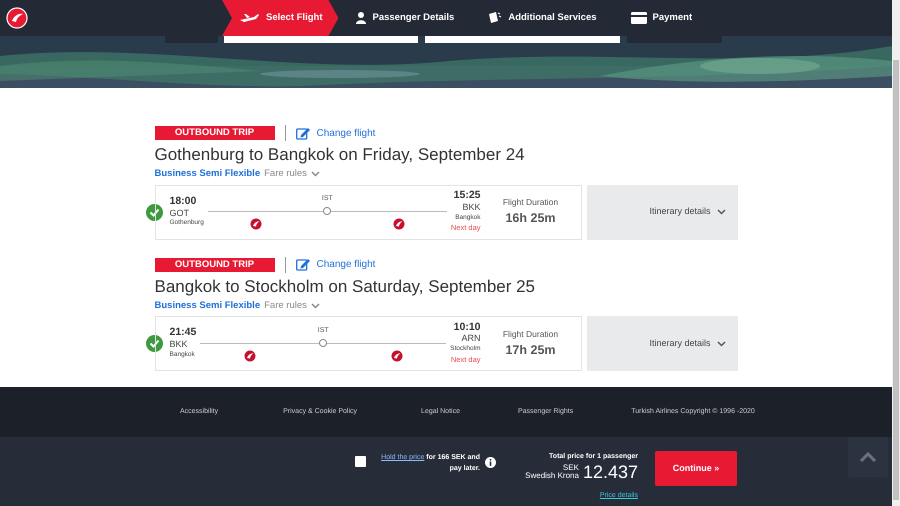  I want to click on info-icon, so click(490, 462).